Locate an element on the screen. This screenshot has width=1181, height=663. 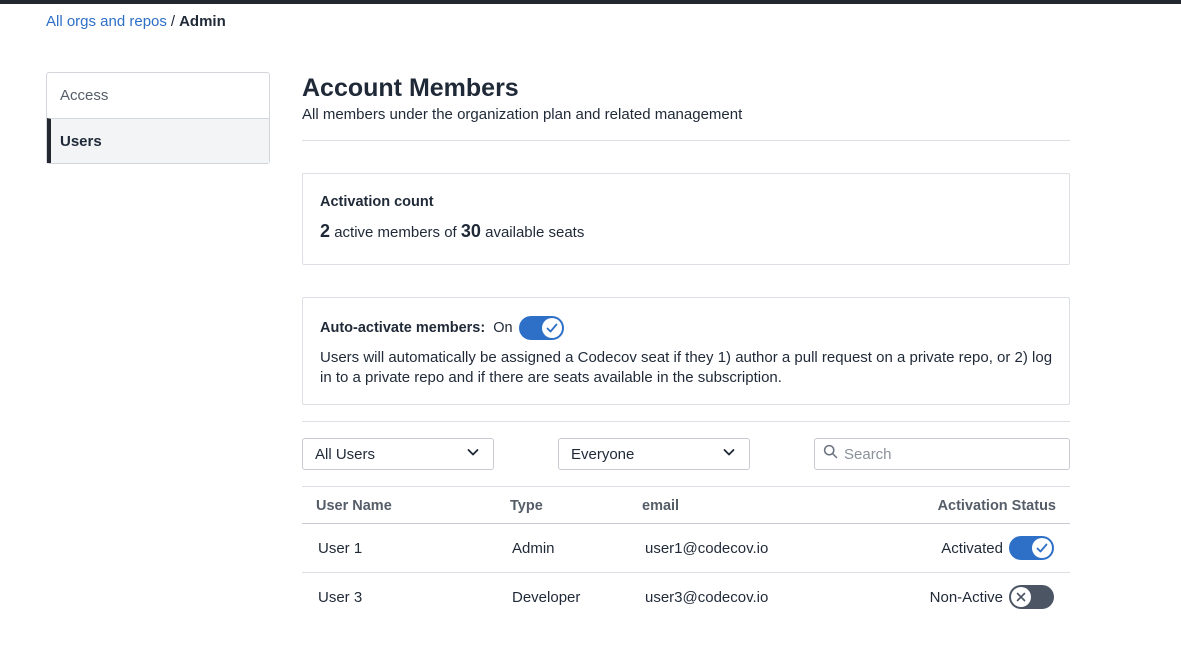
active-count-text: active members of is located at coordinates (395, 232).